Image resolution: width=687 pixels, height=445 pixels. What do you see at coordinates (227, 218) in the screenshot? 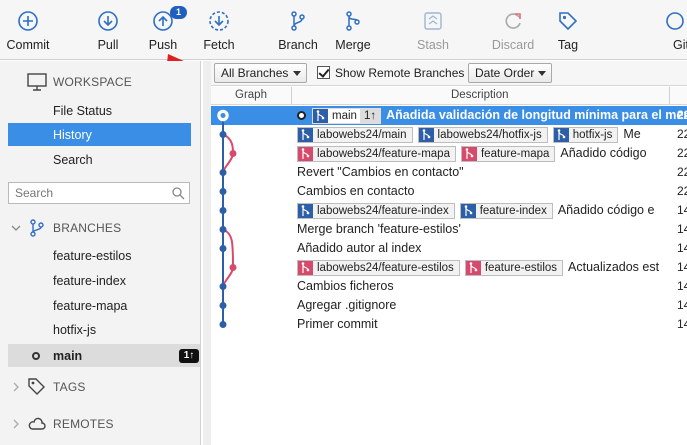
I see `commit-graph` at bounding box center [227, 218].